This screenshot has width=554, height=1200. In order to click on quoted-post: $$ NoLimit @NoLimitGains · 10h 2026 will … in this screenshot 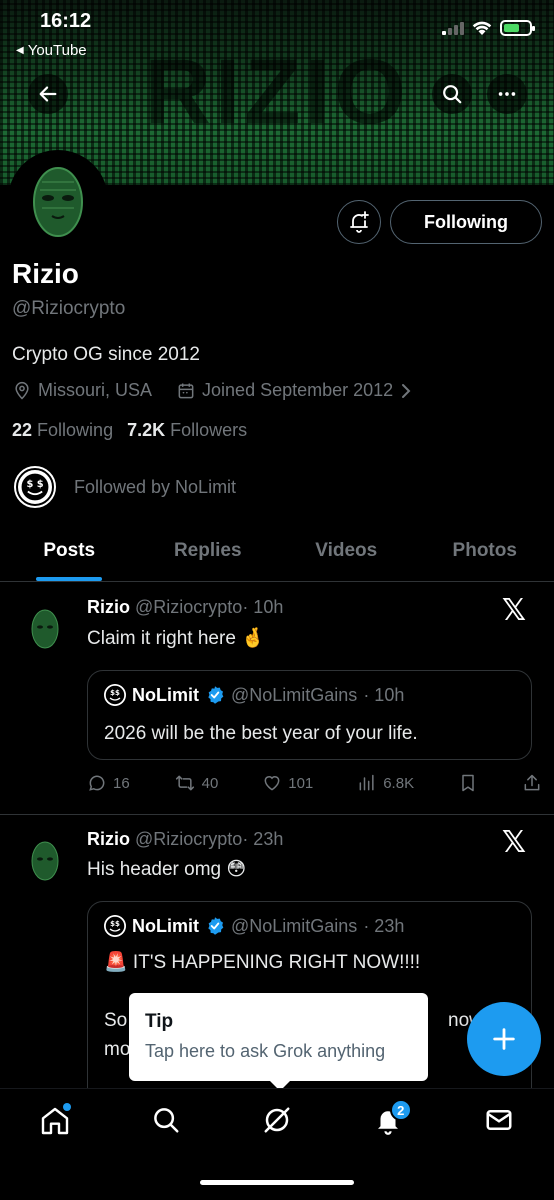, I will do `click(309, 715)`.